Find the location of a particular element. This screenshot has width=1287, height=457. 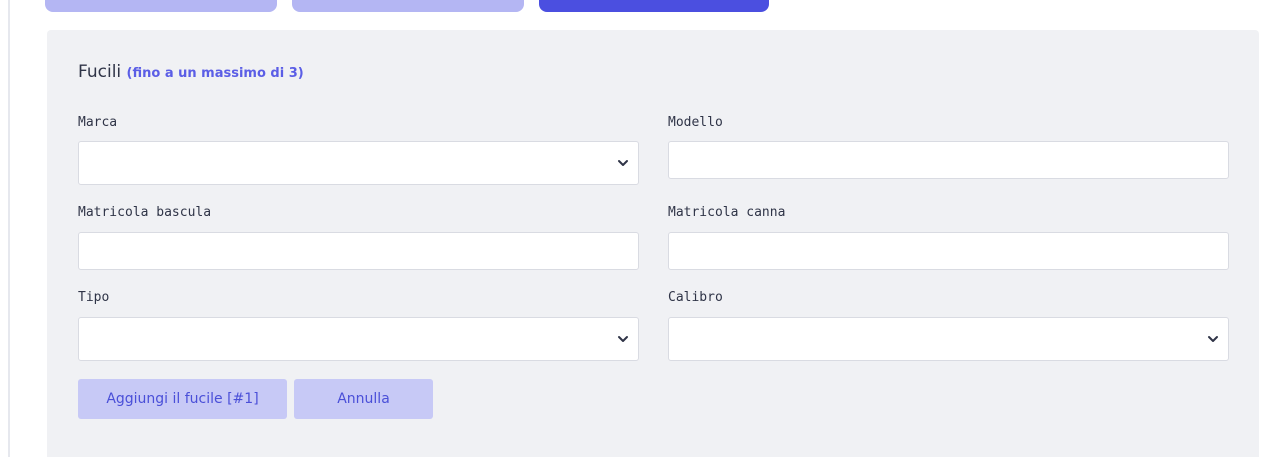

add-rifle-button: Aggiungi il fucile [#1] is located at coordinates (182, 399).